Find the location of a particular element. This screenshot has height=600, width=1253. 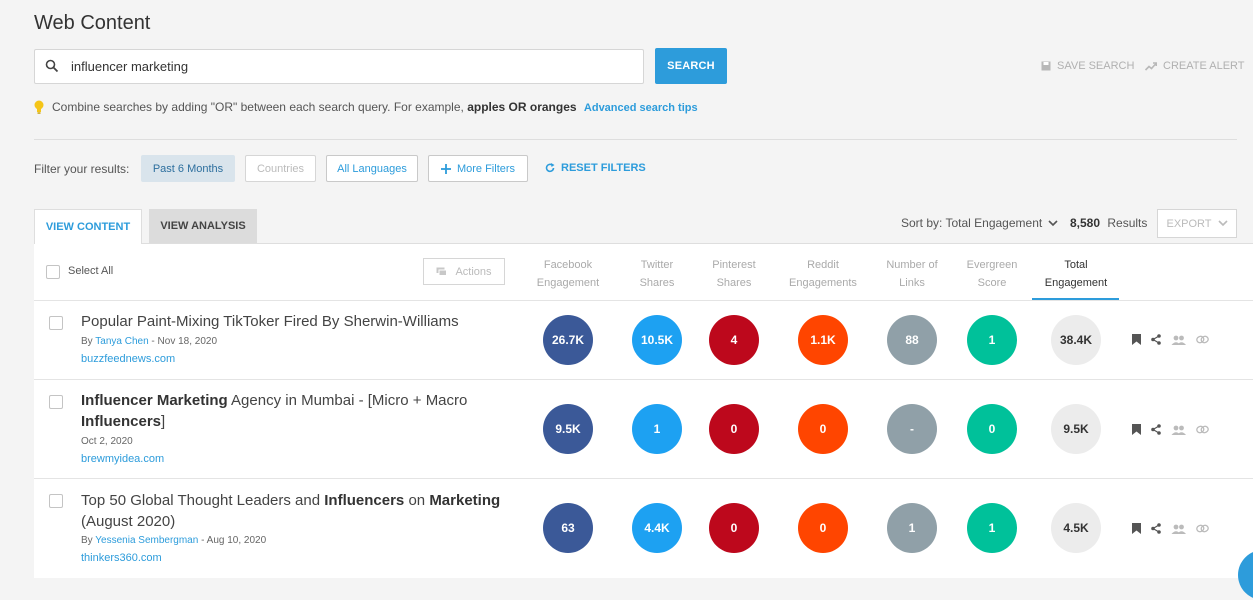

search-box is located at coordinates (339, 66).